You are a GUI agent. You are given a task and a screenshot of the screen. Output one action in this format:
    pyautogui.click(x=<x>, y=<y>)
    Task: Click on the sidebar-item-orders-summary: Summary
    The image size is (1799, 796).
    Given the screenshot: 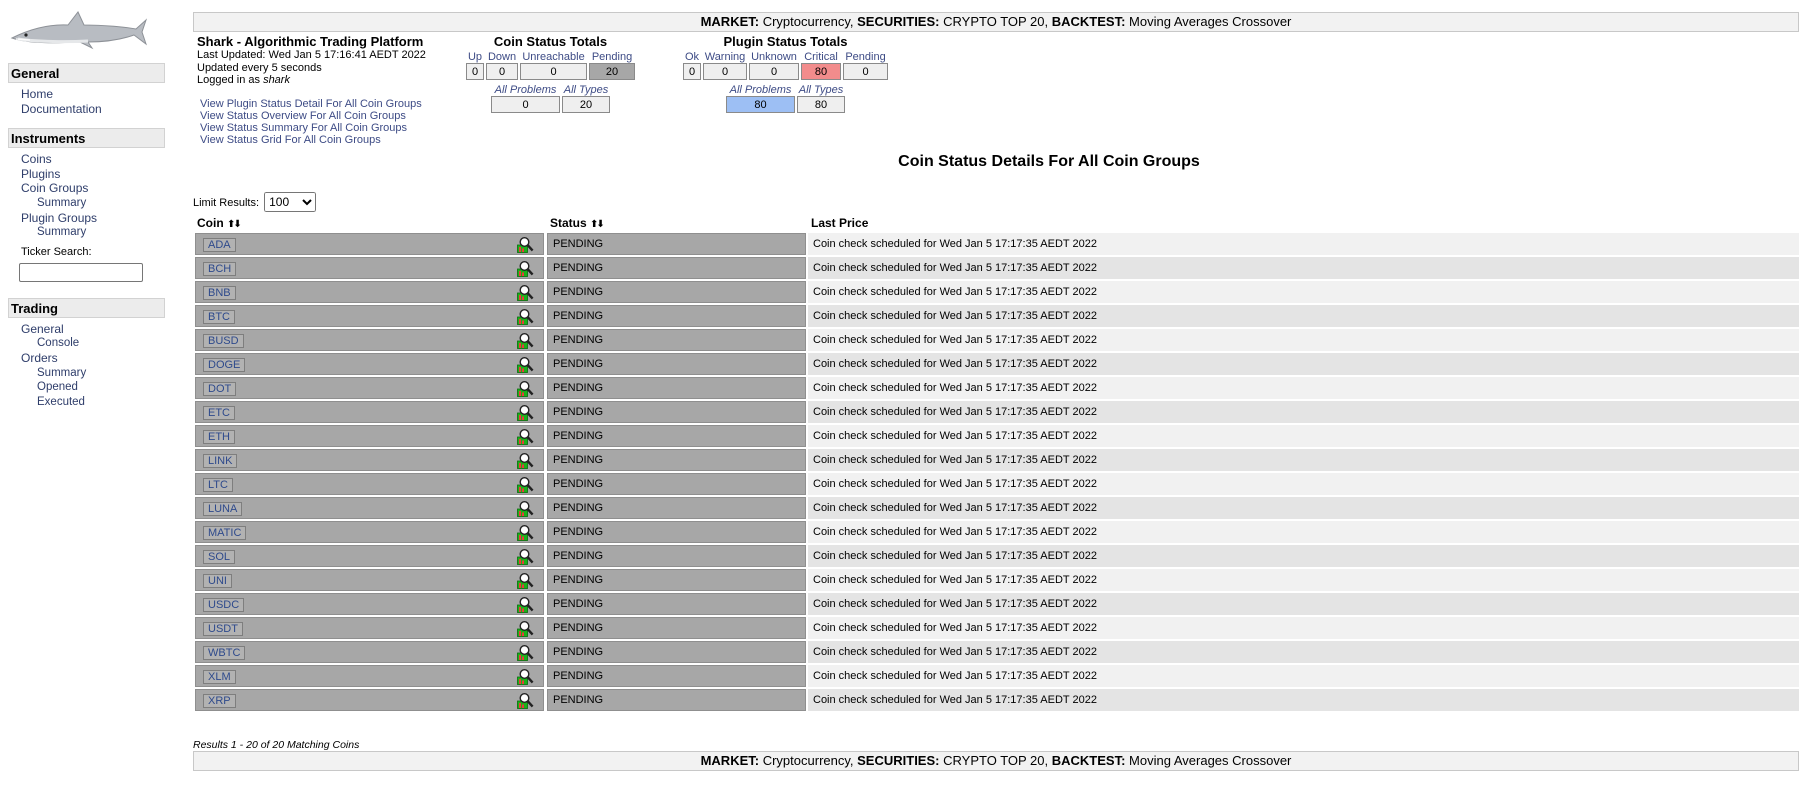 What is the action you would take?
    pyautogui.click(x=101, y=373)
    